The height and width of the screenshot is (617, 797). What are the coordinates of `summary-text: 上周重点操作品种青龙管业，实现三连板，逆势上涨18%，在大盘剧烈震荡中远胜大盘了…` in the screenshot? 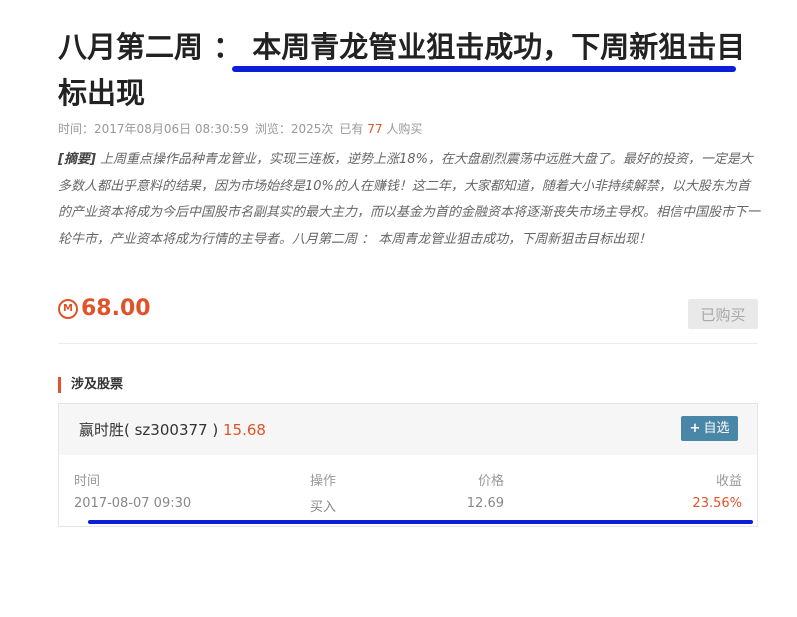 It's located at (409, 199).